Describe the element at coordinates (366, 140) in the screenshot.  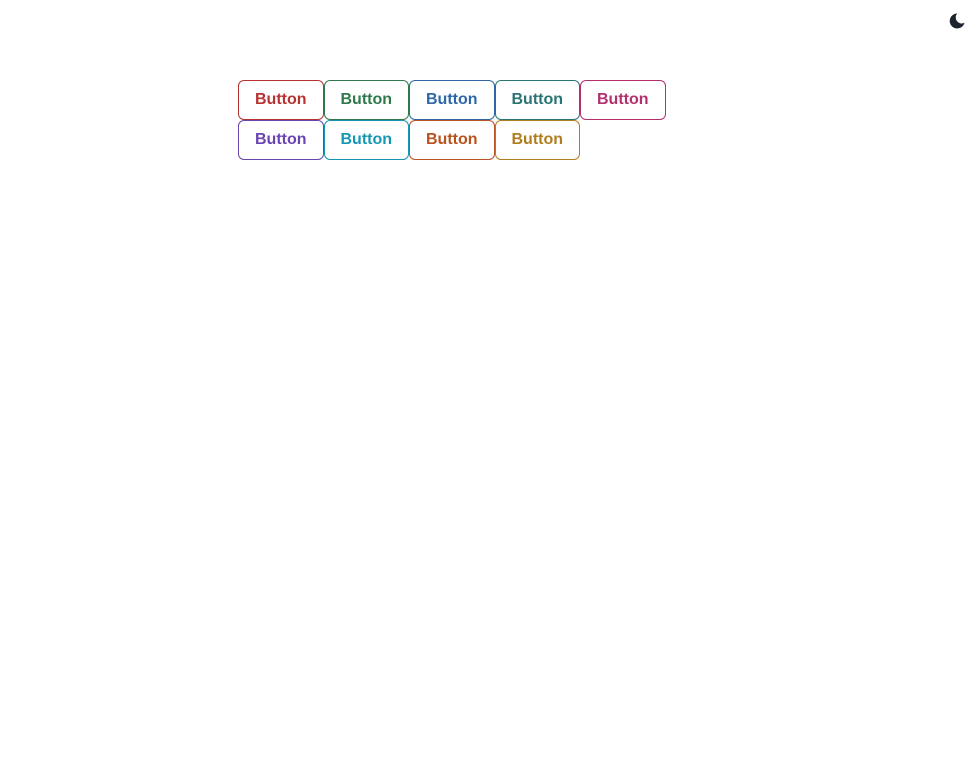
I see `outline-button-cyan: Button` at that location.